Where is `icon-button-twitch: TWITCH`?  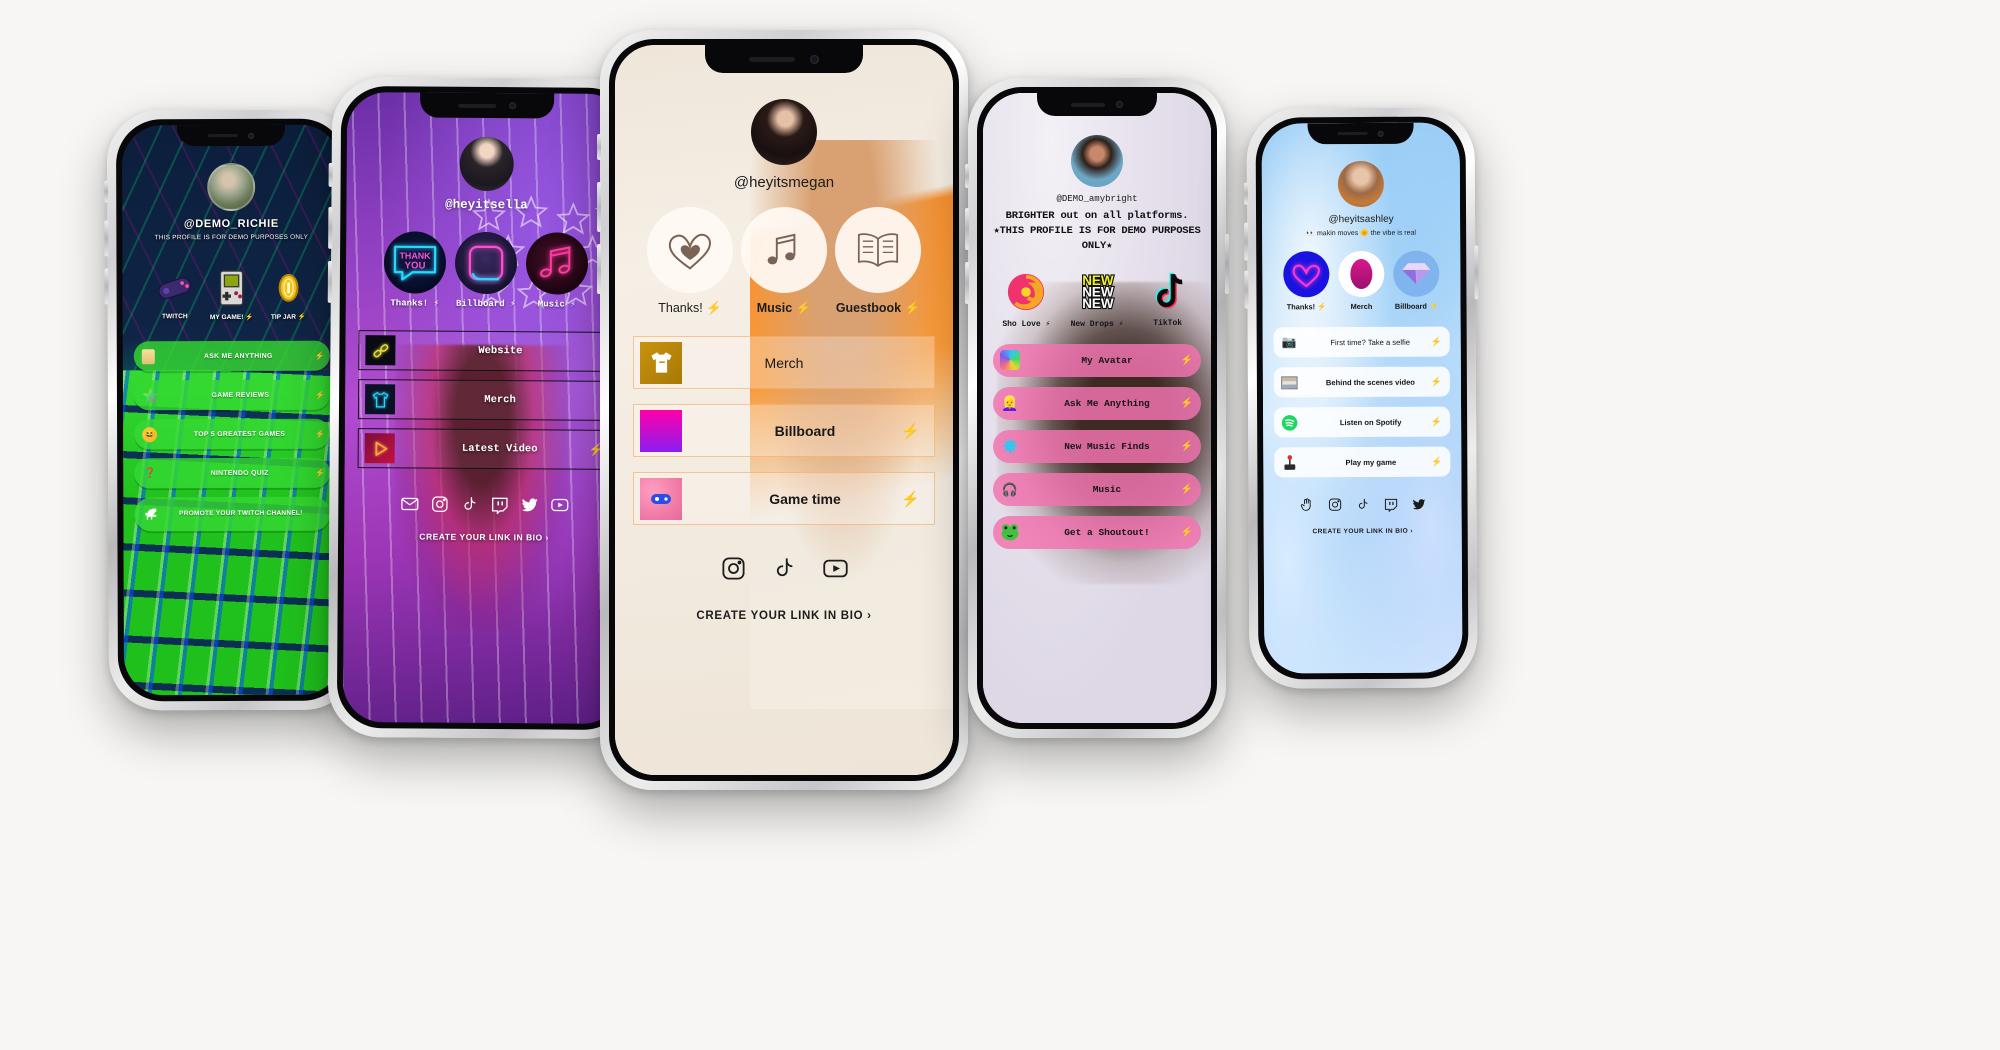 icon-button-twitch: TWITCH is located at coordinates (175, 293).